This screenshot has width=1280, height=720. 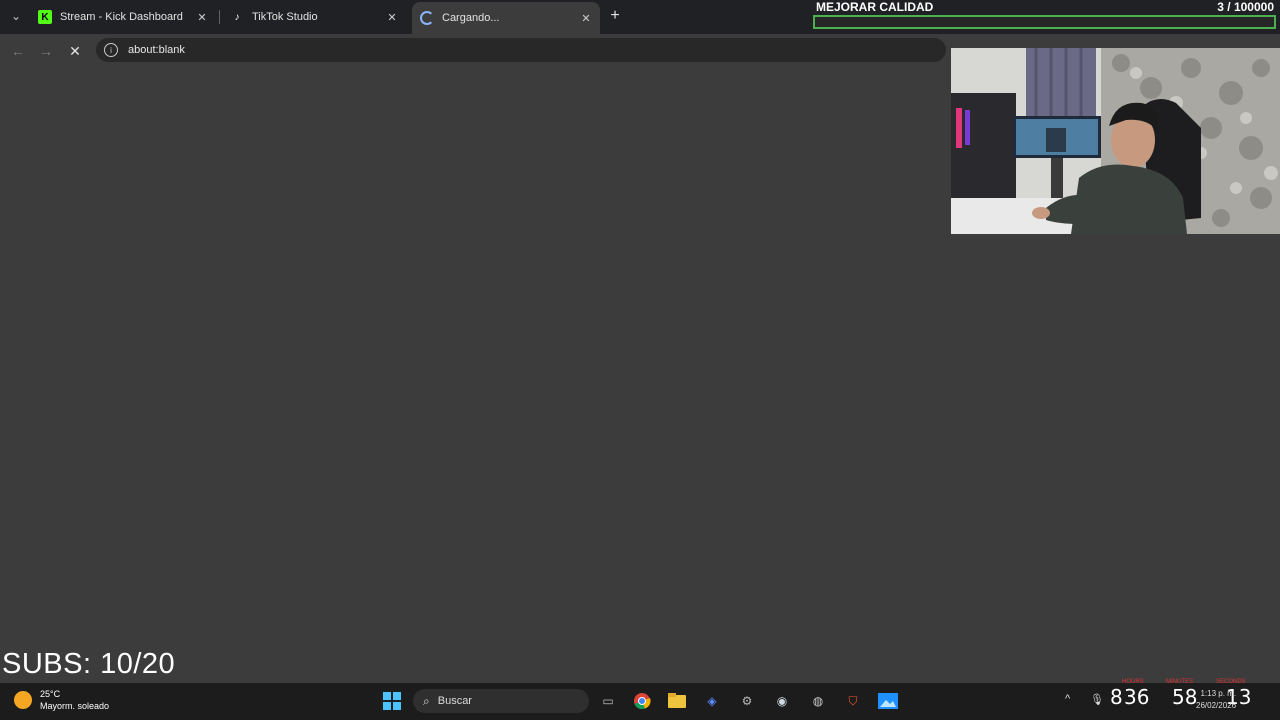 What do you see at coordinates (75, 706) in the screenshot?
I see `weather-desc: Mayorm. soleado` at bounding box center [75, 706].